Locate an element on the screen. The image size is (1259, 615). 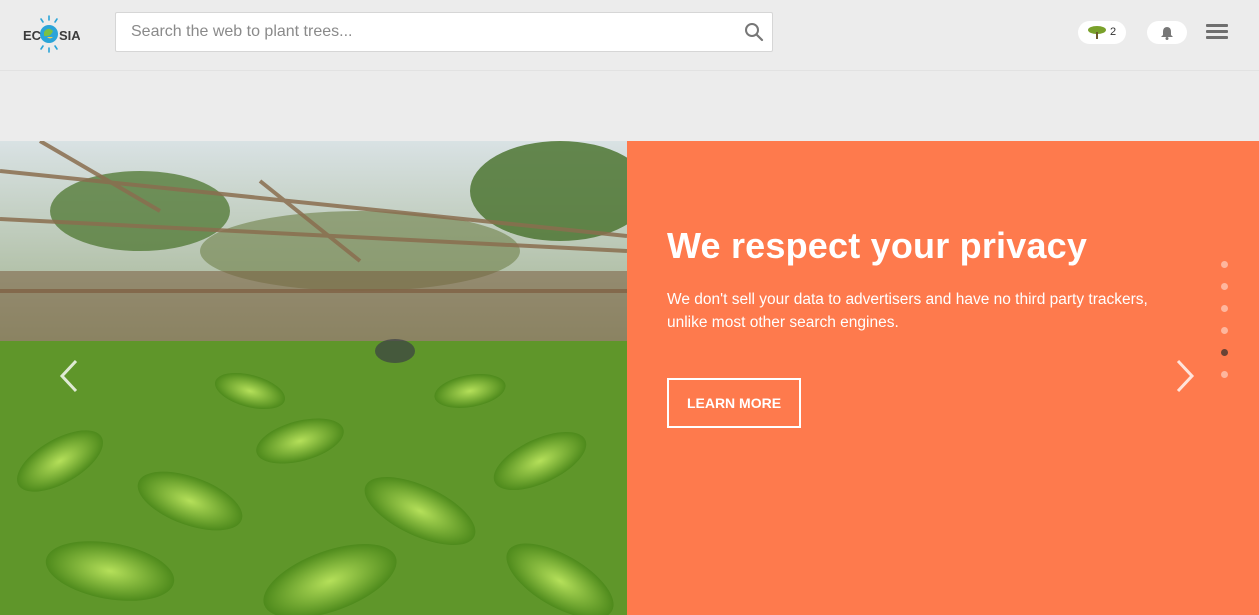
logo-text-left: EC is located at coordinates (32, 35).